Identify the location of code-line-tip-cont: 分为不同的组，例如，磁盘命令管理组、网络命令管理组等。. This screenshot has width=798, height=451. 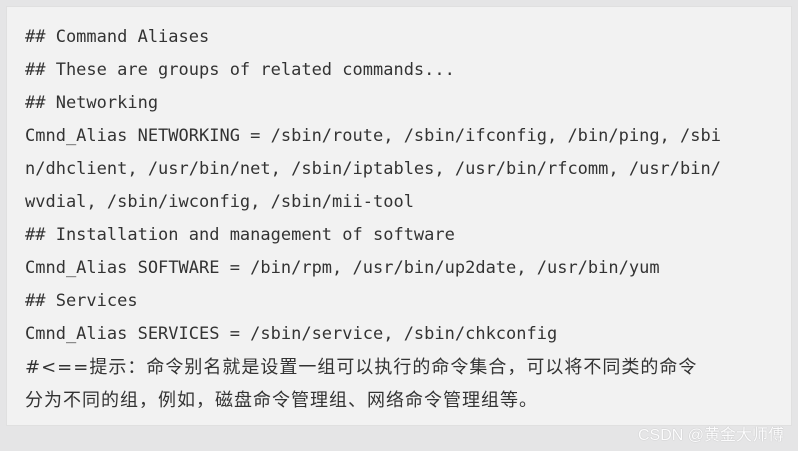
(281, 400).